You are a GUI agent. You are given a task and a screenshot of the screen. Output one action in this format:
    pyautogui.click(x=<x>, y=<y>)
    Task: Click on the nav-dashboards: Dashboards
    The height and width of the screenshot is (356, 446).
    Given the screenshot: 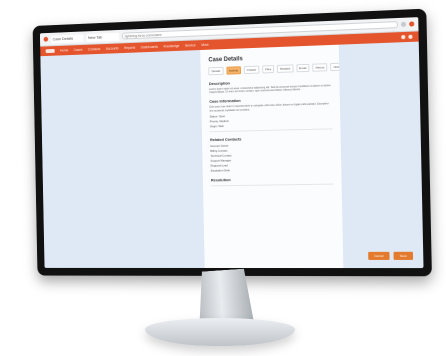 What is the action you would take?
    pyautogui.click(x=149, y=47)
    